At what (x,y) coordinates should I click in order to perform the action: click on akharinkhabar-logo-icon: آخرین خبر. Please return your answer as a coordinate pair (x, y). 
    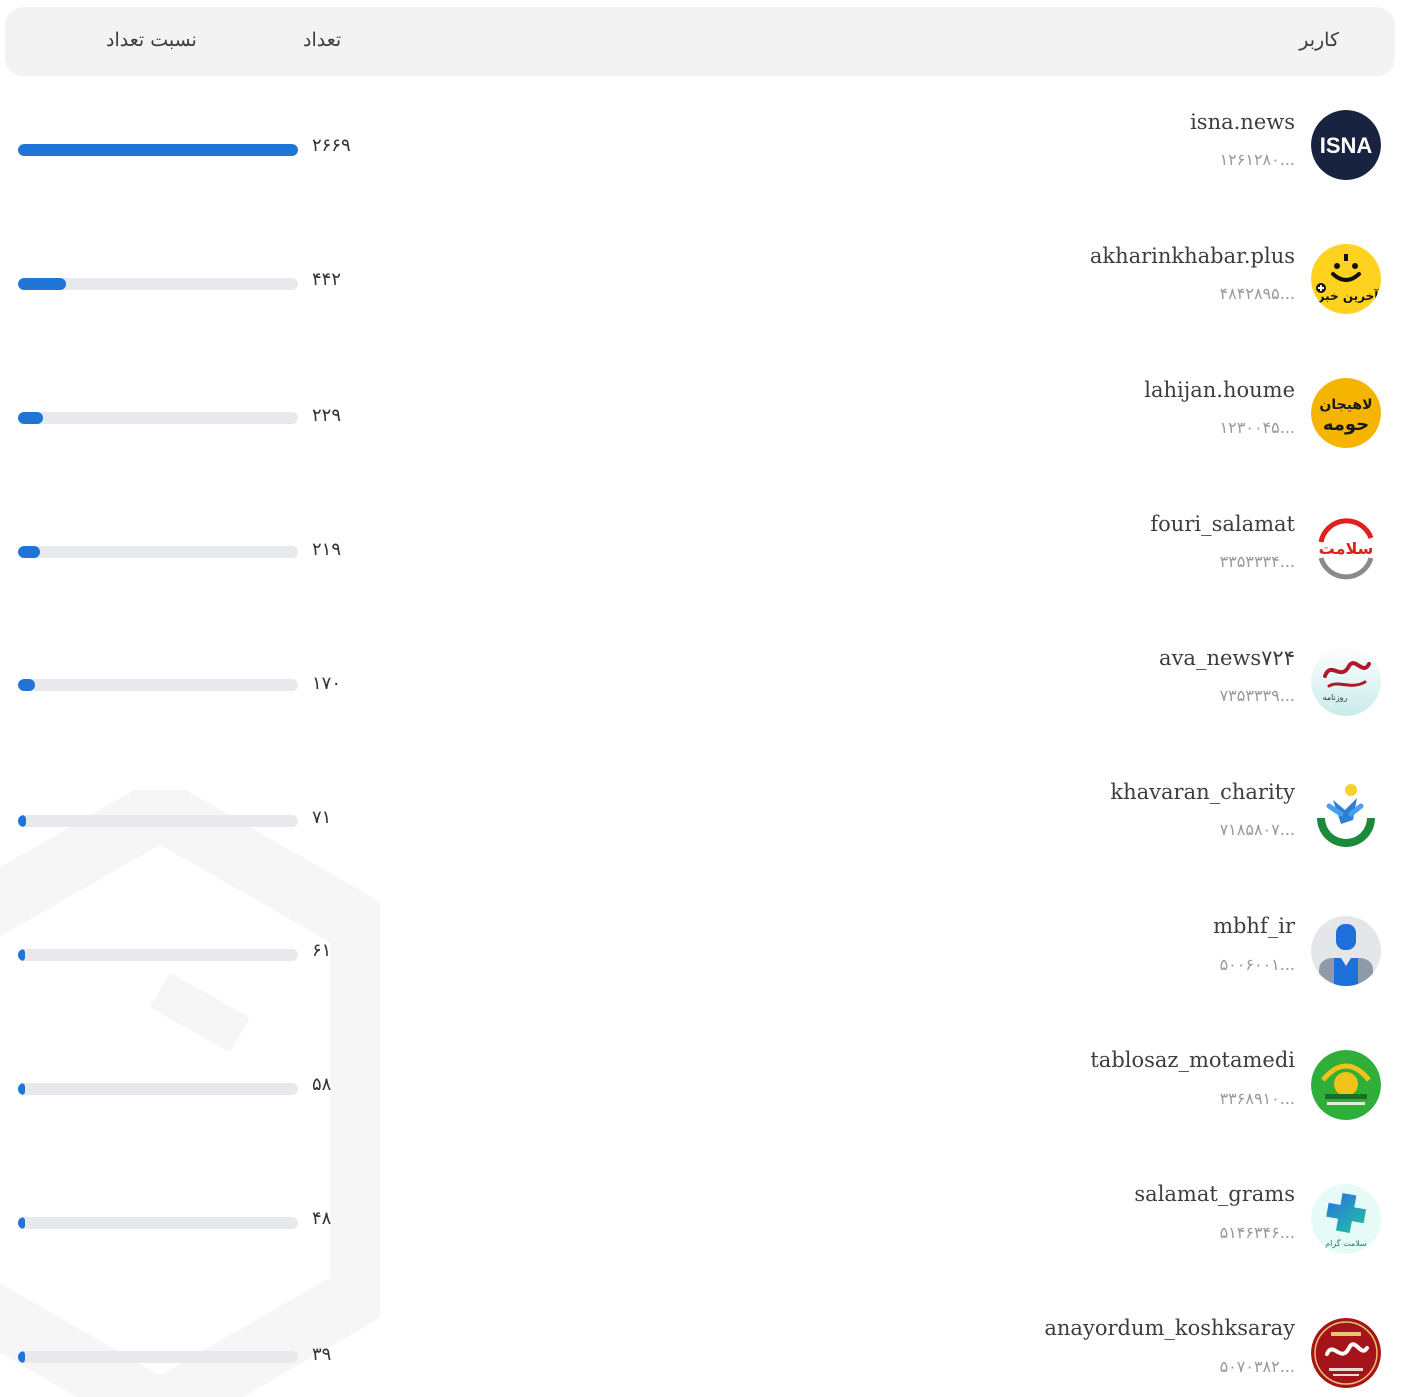
    Looking at the image, I should click on (1346, 279).